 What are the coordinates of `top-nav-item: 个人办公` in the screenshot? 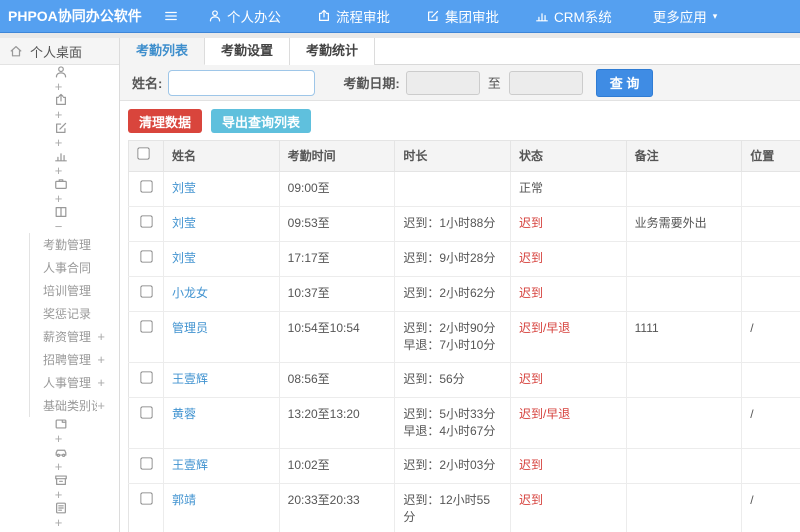 It's located at (247, 16).